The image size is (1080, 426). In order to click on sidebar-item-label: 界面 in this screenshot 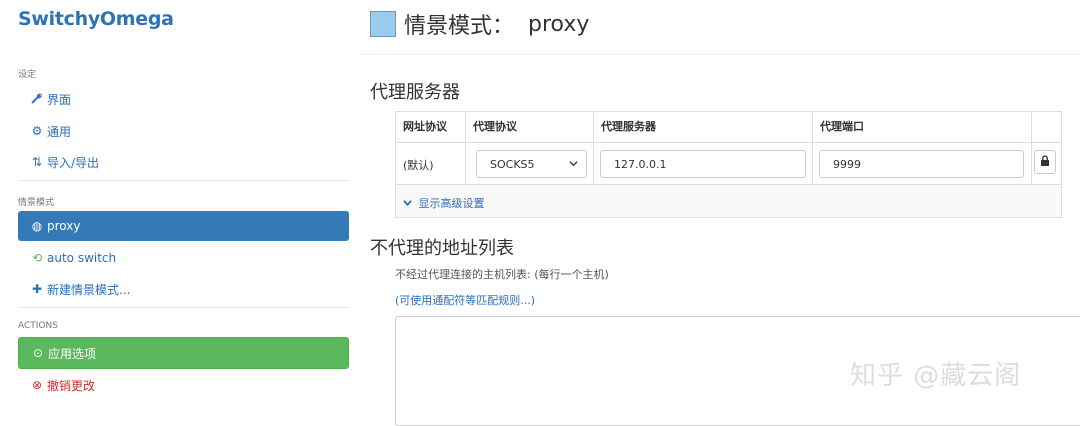, I will do `click(59, 99)`.